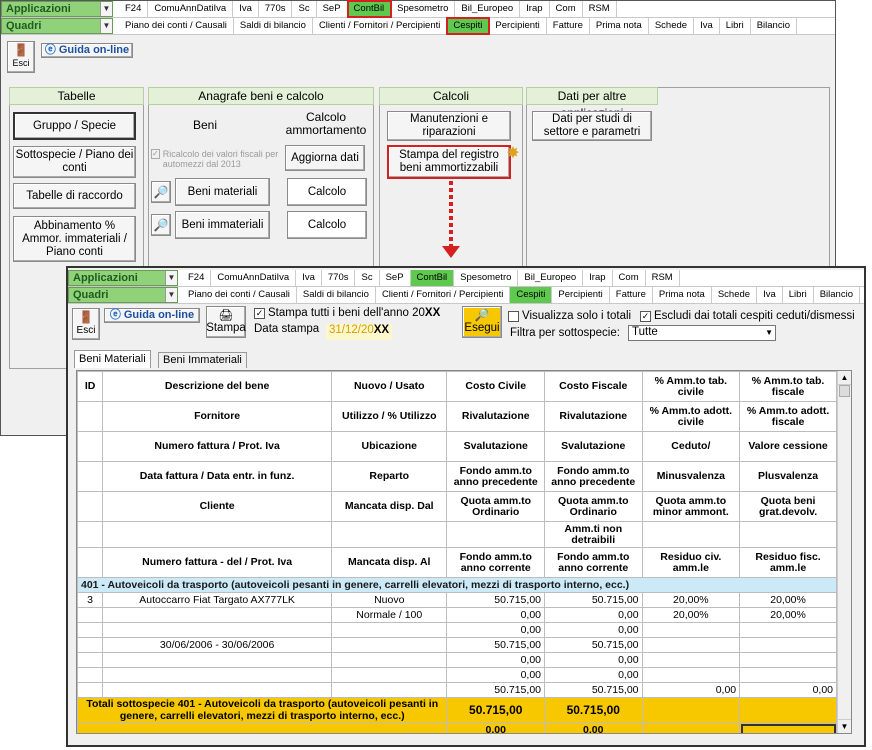 The height and width of the screenshot is (750, 872). I want to click on calcolo-materiali-button: Calcolo, so click(327, 192).